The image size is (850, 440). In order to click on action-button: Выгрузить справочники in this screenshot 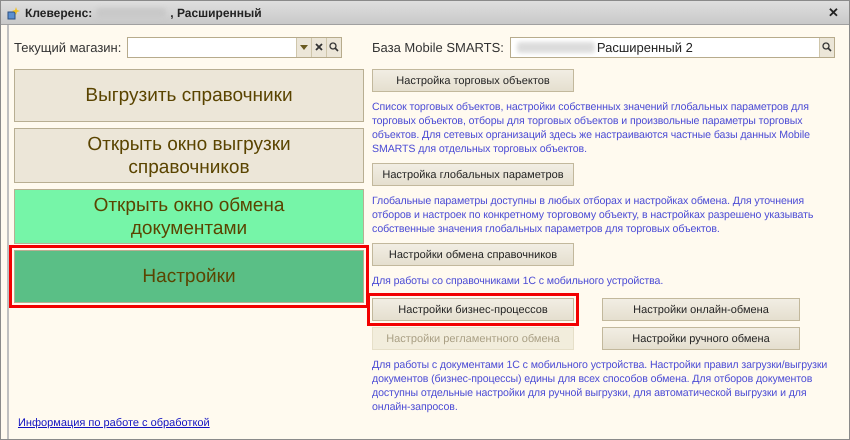, I will do `click(189, 95)`.